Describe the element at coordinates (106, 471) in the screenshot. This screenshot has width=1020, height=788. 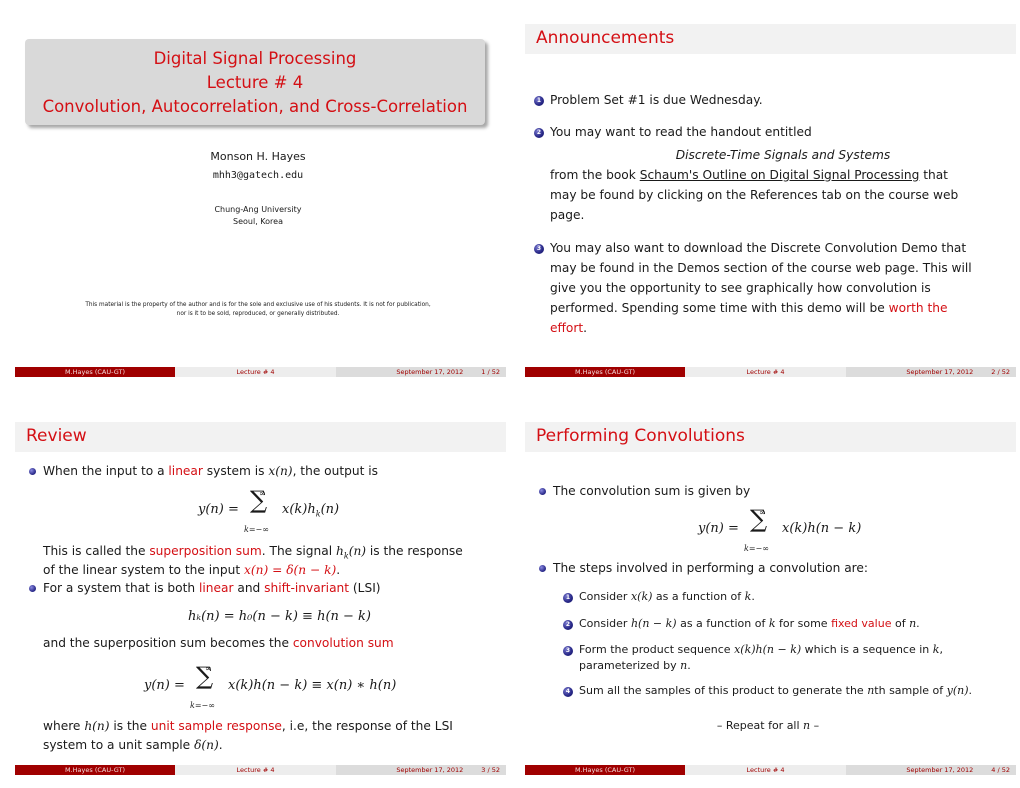
I see `text: When the input to a` at that location.